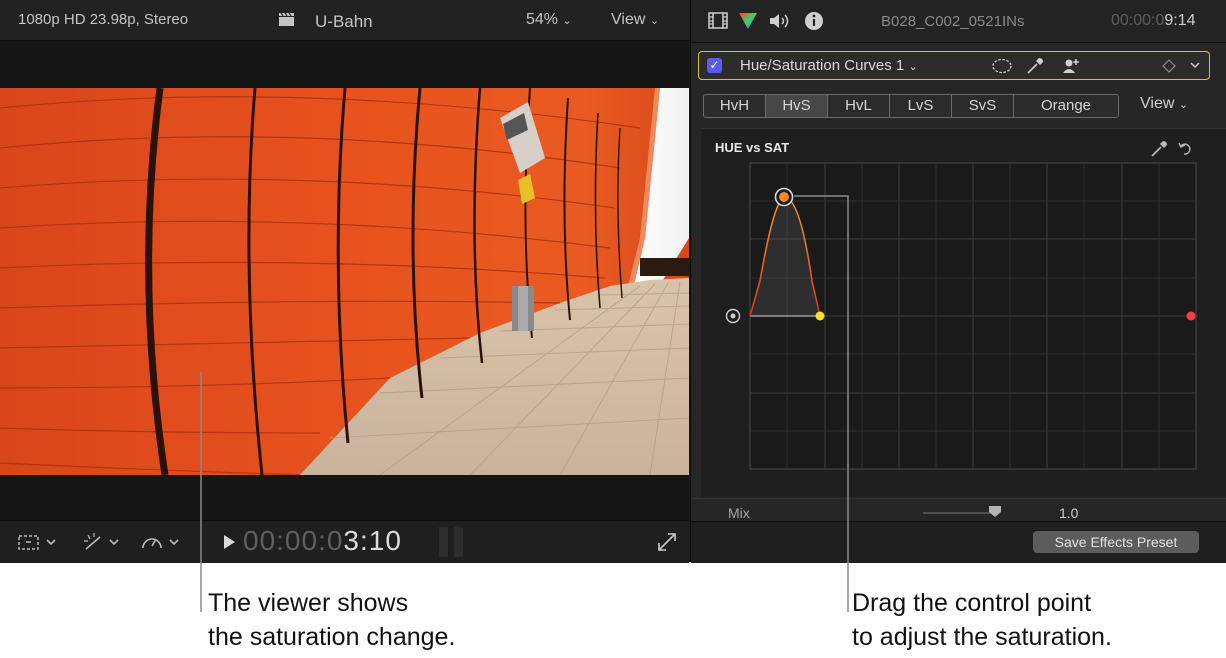  What do you see at coordinates (332, 620) in the screenshot?
I see `viewer-callout: The viewer shows the saturation change.` at bounding box center [332, 620].